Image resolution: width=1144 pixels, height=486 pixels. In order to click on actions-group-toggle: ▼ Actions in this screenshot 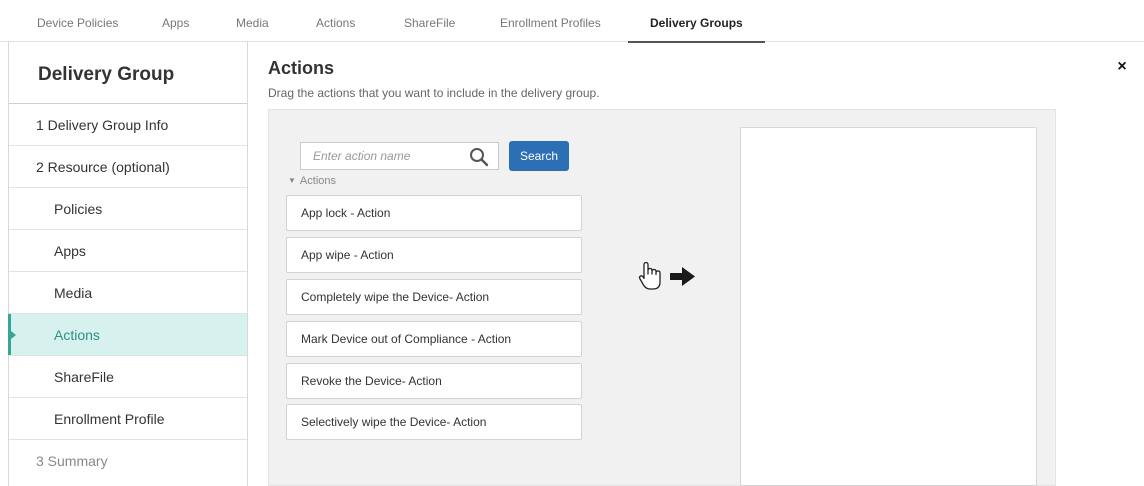, I will do `click(312, 181)`.